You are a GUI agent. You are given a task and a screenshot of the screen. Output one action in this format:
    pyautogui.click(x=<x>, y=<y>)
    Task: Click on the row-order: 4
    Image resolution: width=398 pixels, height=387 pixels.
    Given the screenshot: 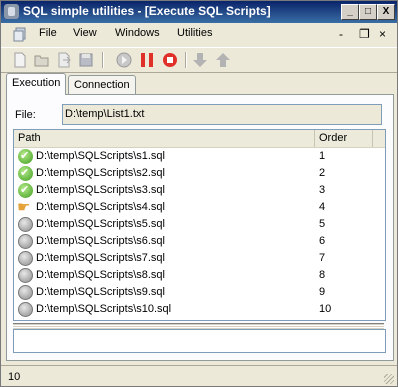 What is the action you would take?
    pyautogui.click(x=322, y=207)
    